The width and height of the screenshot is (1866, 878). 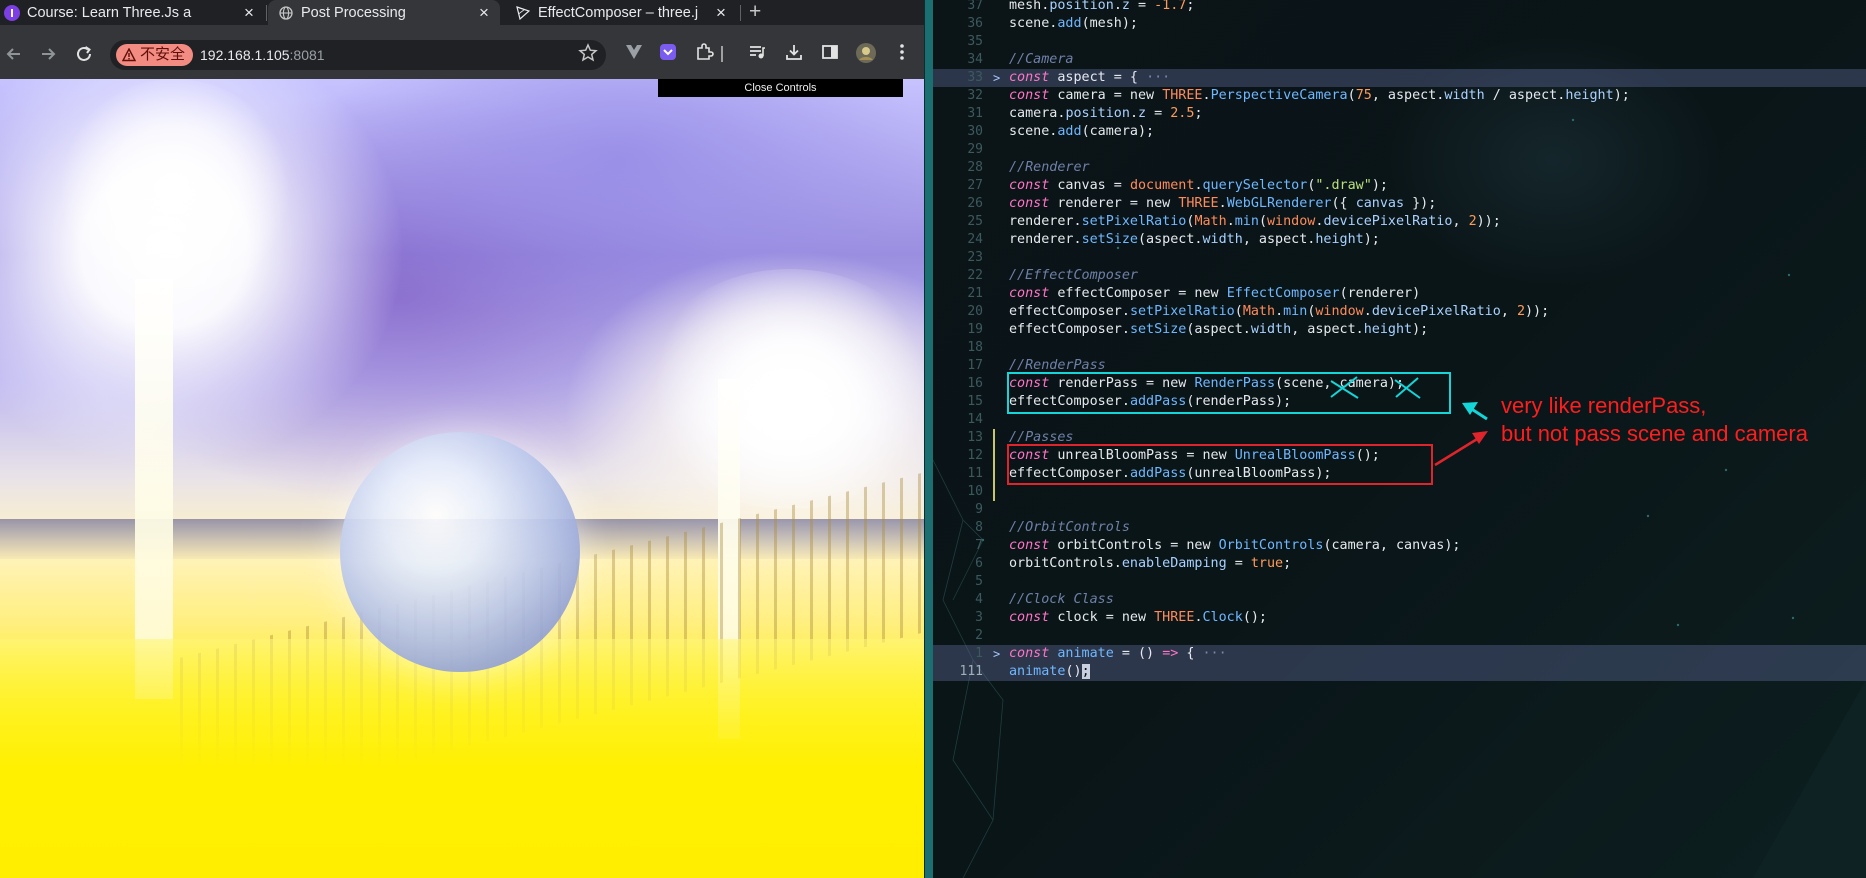 What do you see at coordinates (971, 671) in the screenshot?
I see `line-number: 111` at bounding box center [971, 671].